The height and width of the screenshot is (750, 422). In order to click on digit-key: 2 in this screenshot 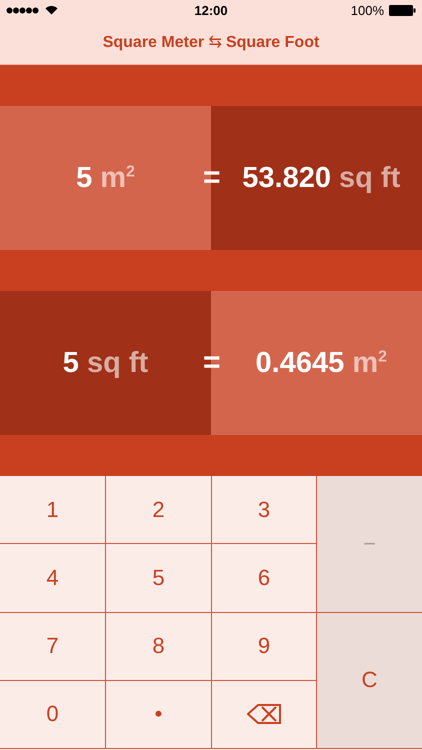, I will do `click(159, 510)`.